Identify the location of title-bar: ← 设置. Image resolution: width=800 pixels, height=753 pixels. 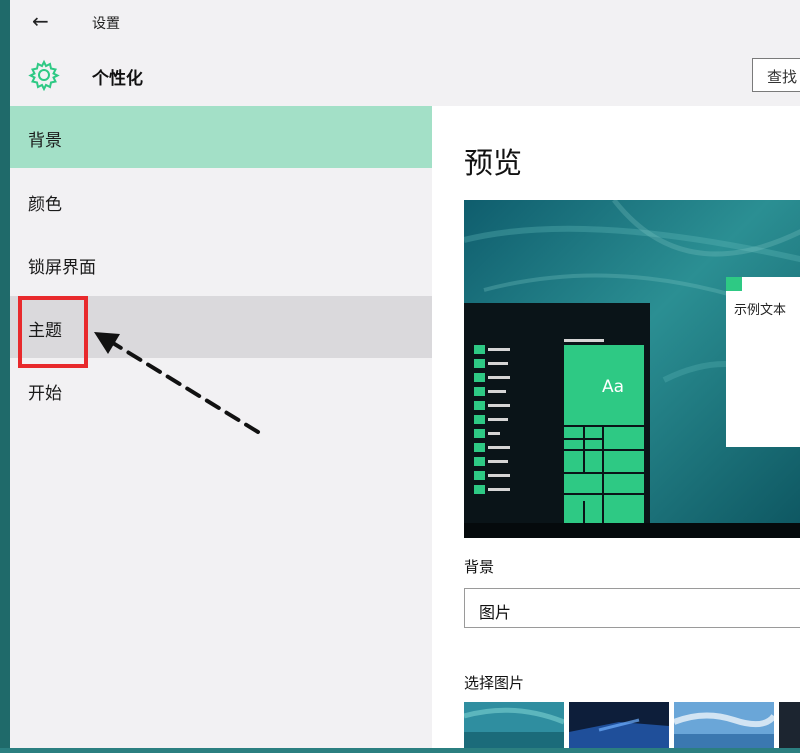
(405, 21).